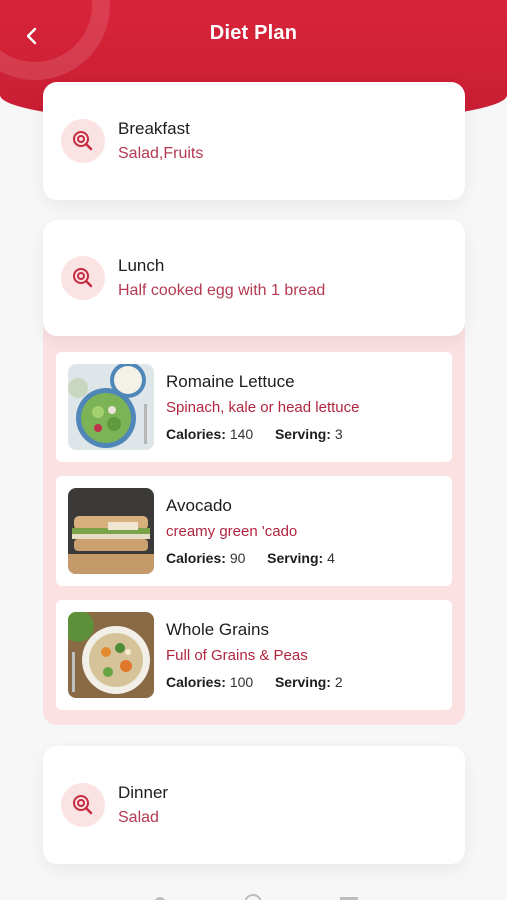 The image size is (507, 900). What do you see at coordinates (111, 655) in the screenshot?
I see `food-image-grains` at bounding box center [111, 655].